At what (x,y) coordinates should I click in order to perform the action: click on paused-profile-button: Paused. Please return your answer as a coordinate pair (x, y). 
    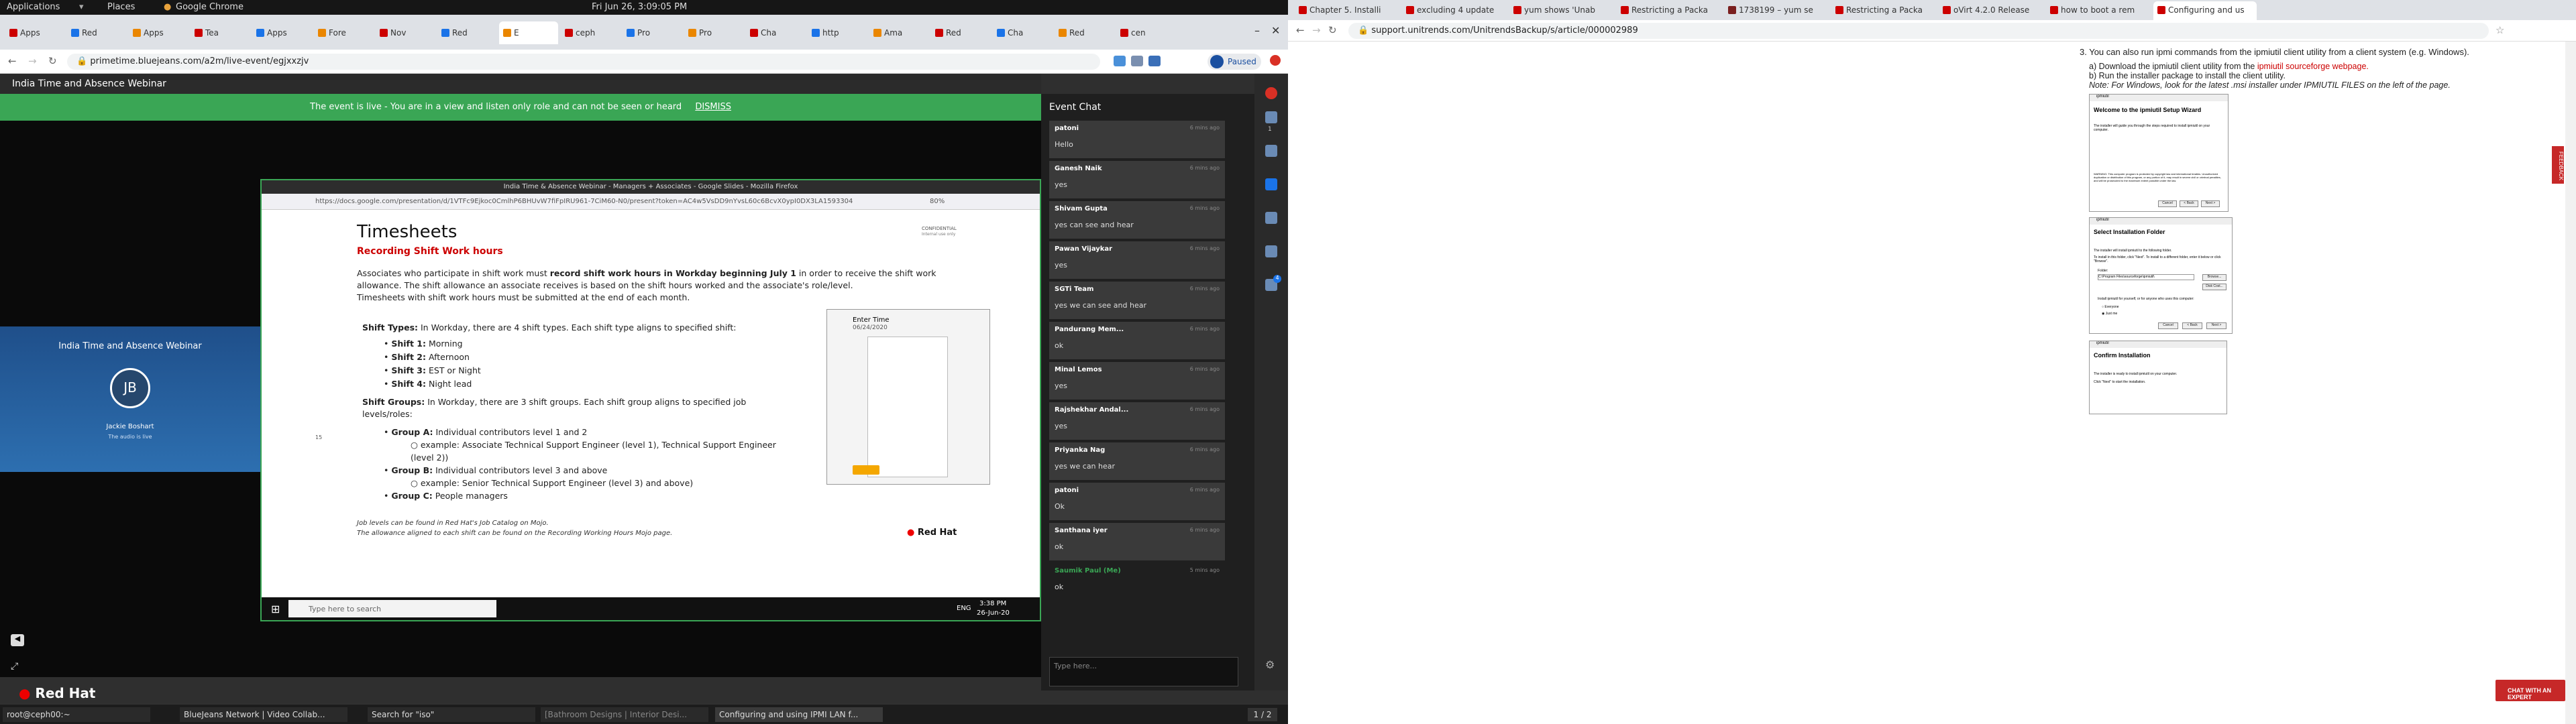
    Looking at the image, I should click on (1234, 62).